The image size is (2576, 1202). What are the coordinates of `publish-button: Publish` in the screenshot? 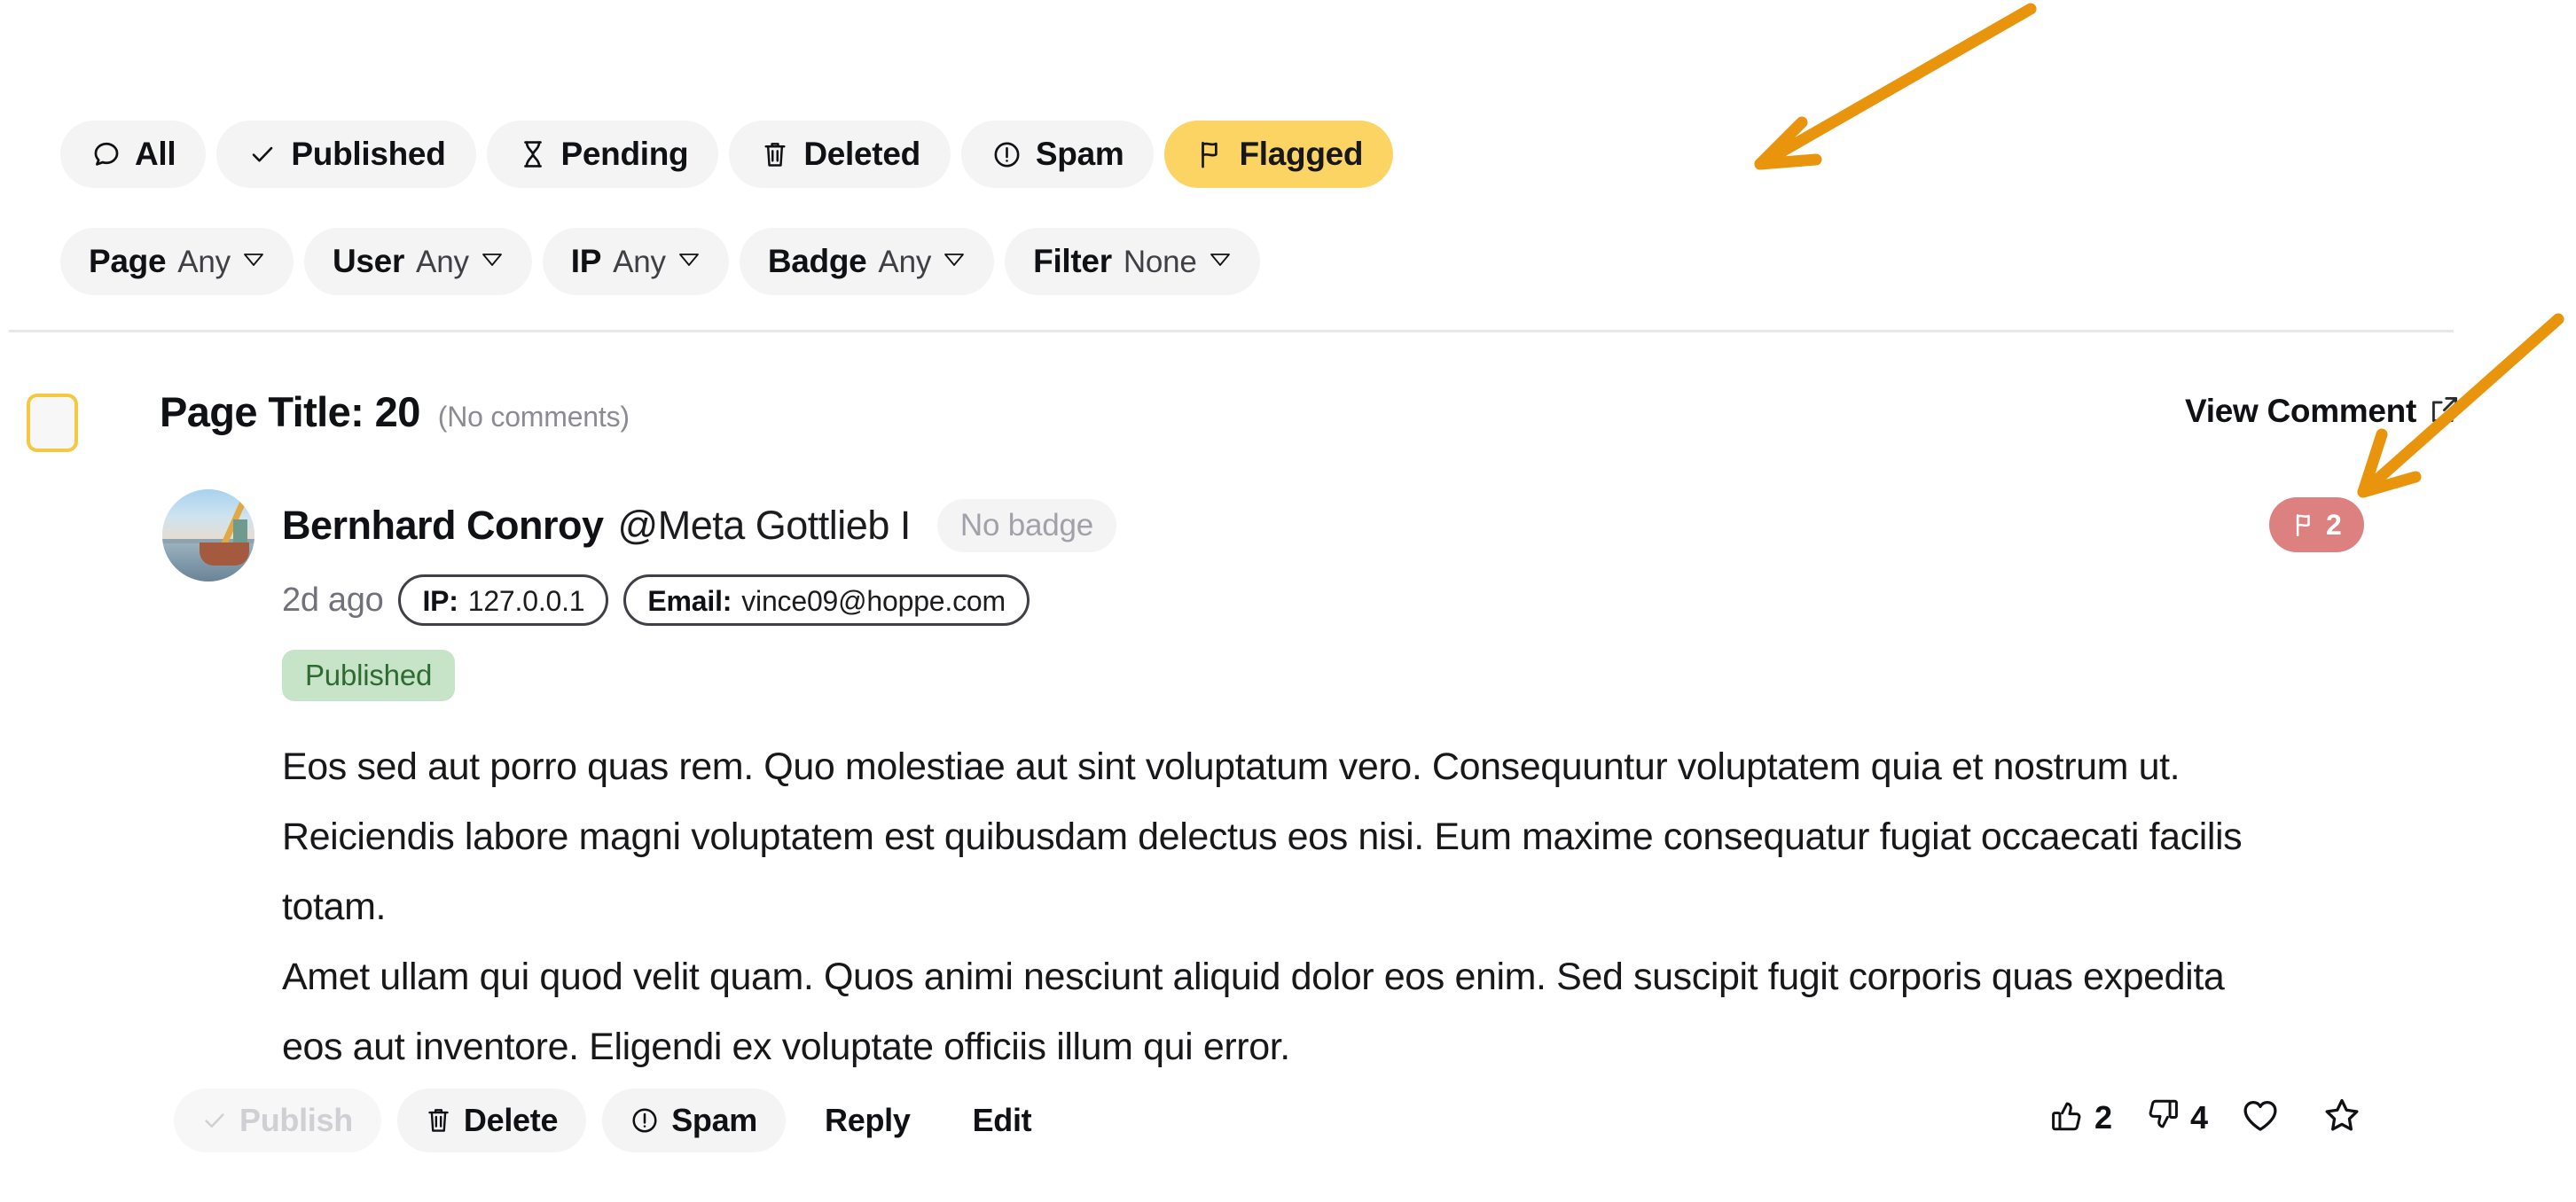 It's located at (277, 1121).